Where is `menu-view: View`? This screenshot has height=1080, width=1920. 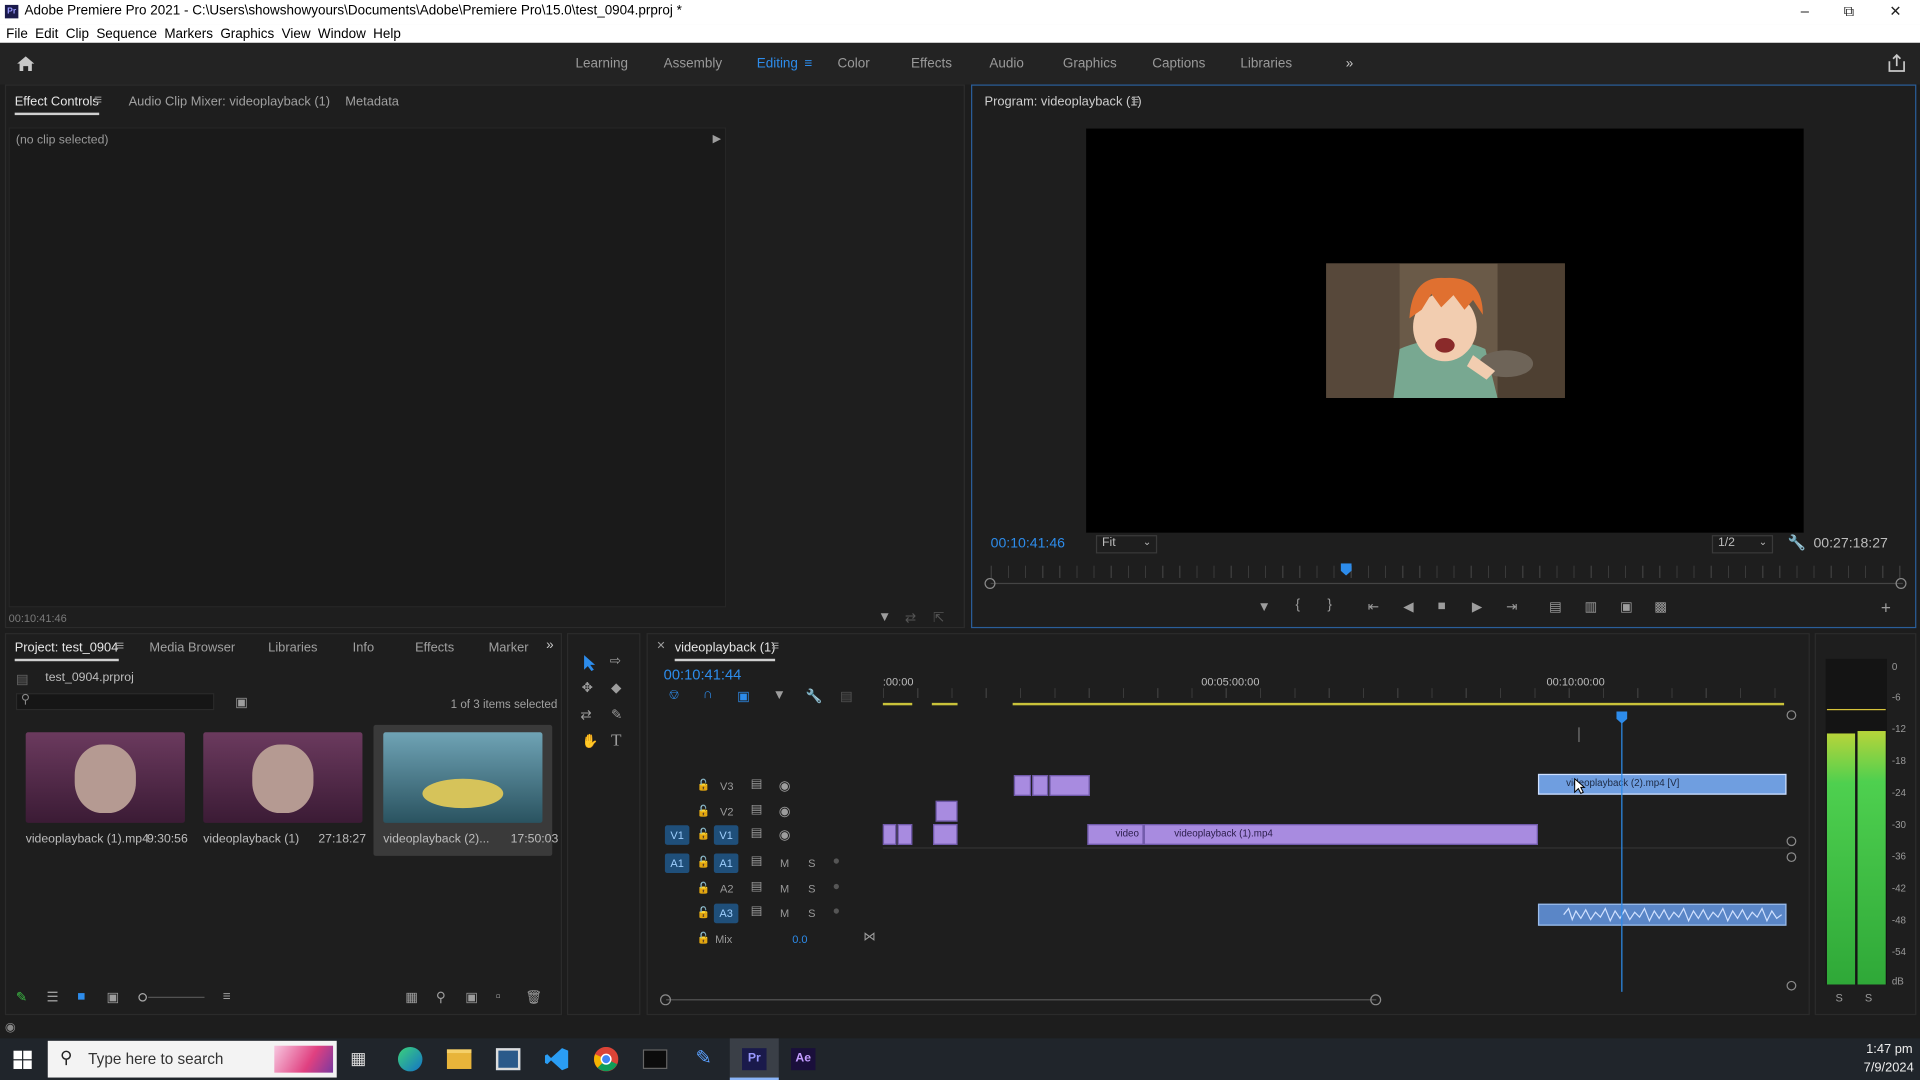 menu-view: View is located at coordinates (296, 33).